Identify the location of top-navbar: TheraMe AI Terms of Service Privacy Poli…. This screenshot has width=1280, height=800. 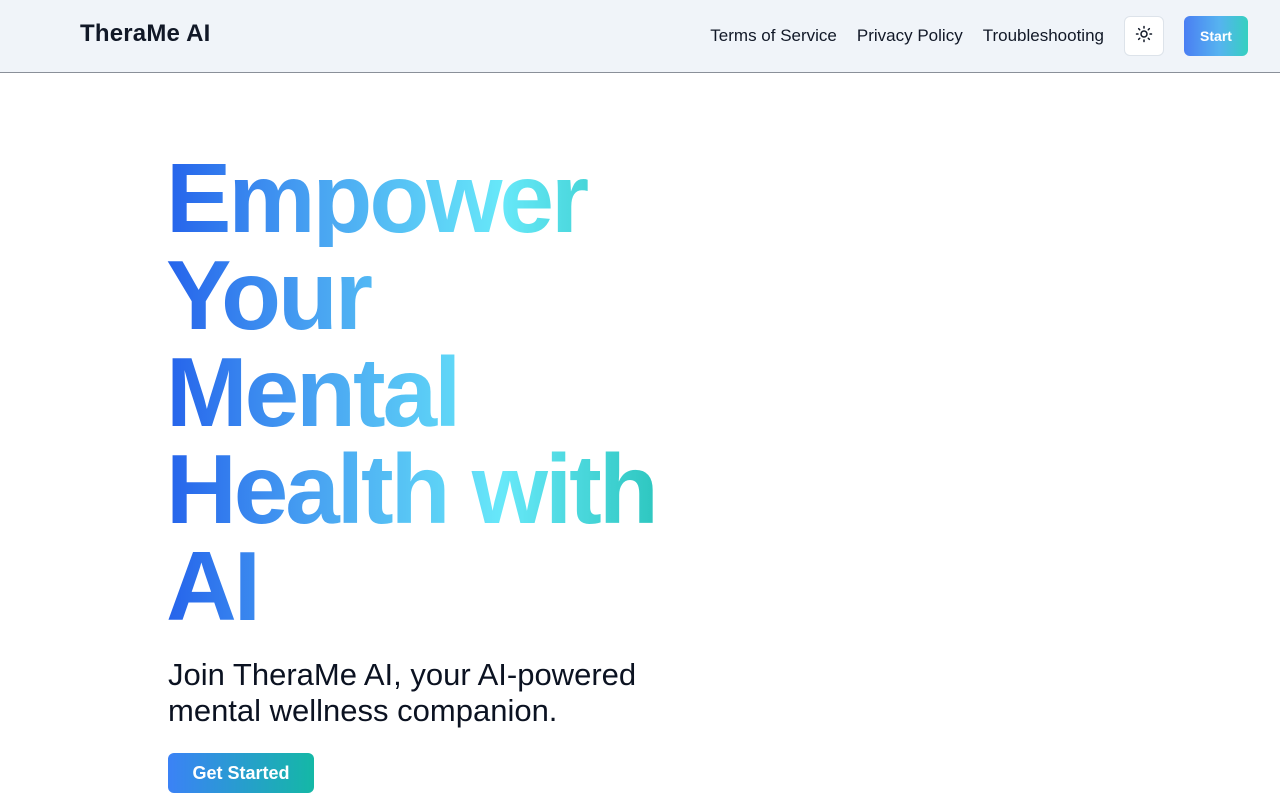
(640, 36).